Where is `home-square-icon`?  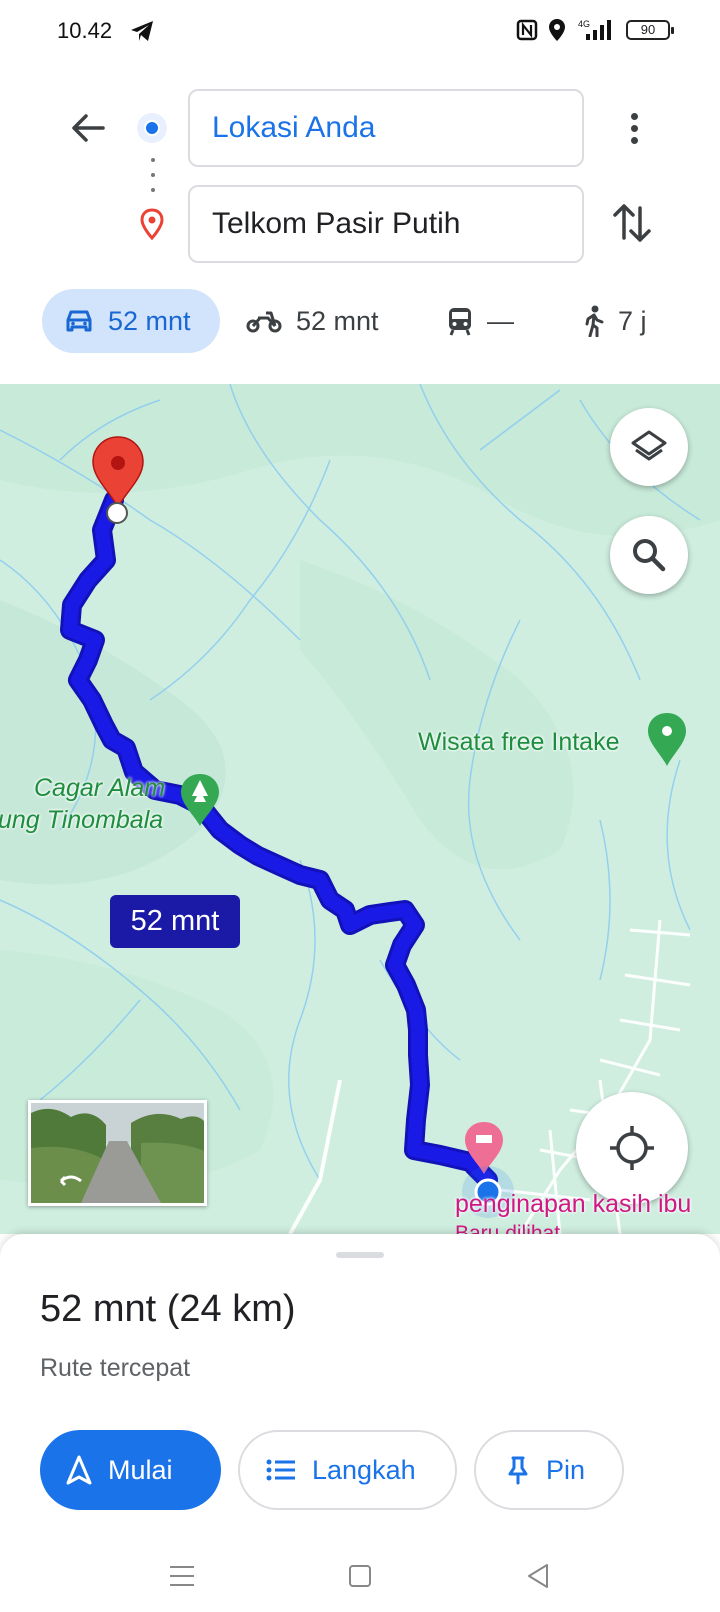 home-square-icon is located at coordinates (360, 1576).